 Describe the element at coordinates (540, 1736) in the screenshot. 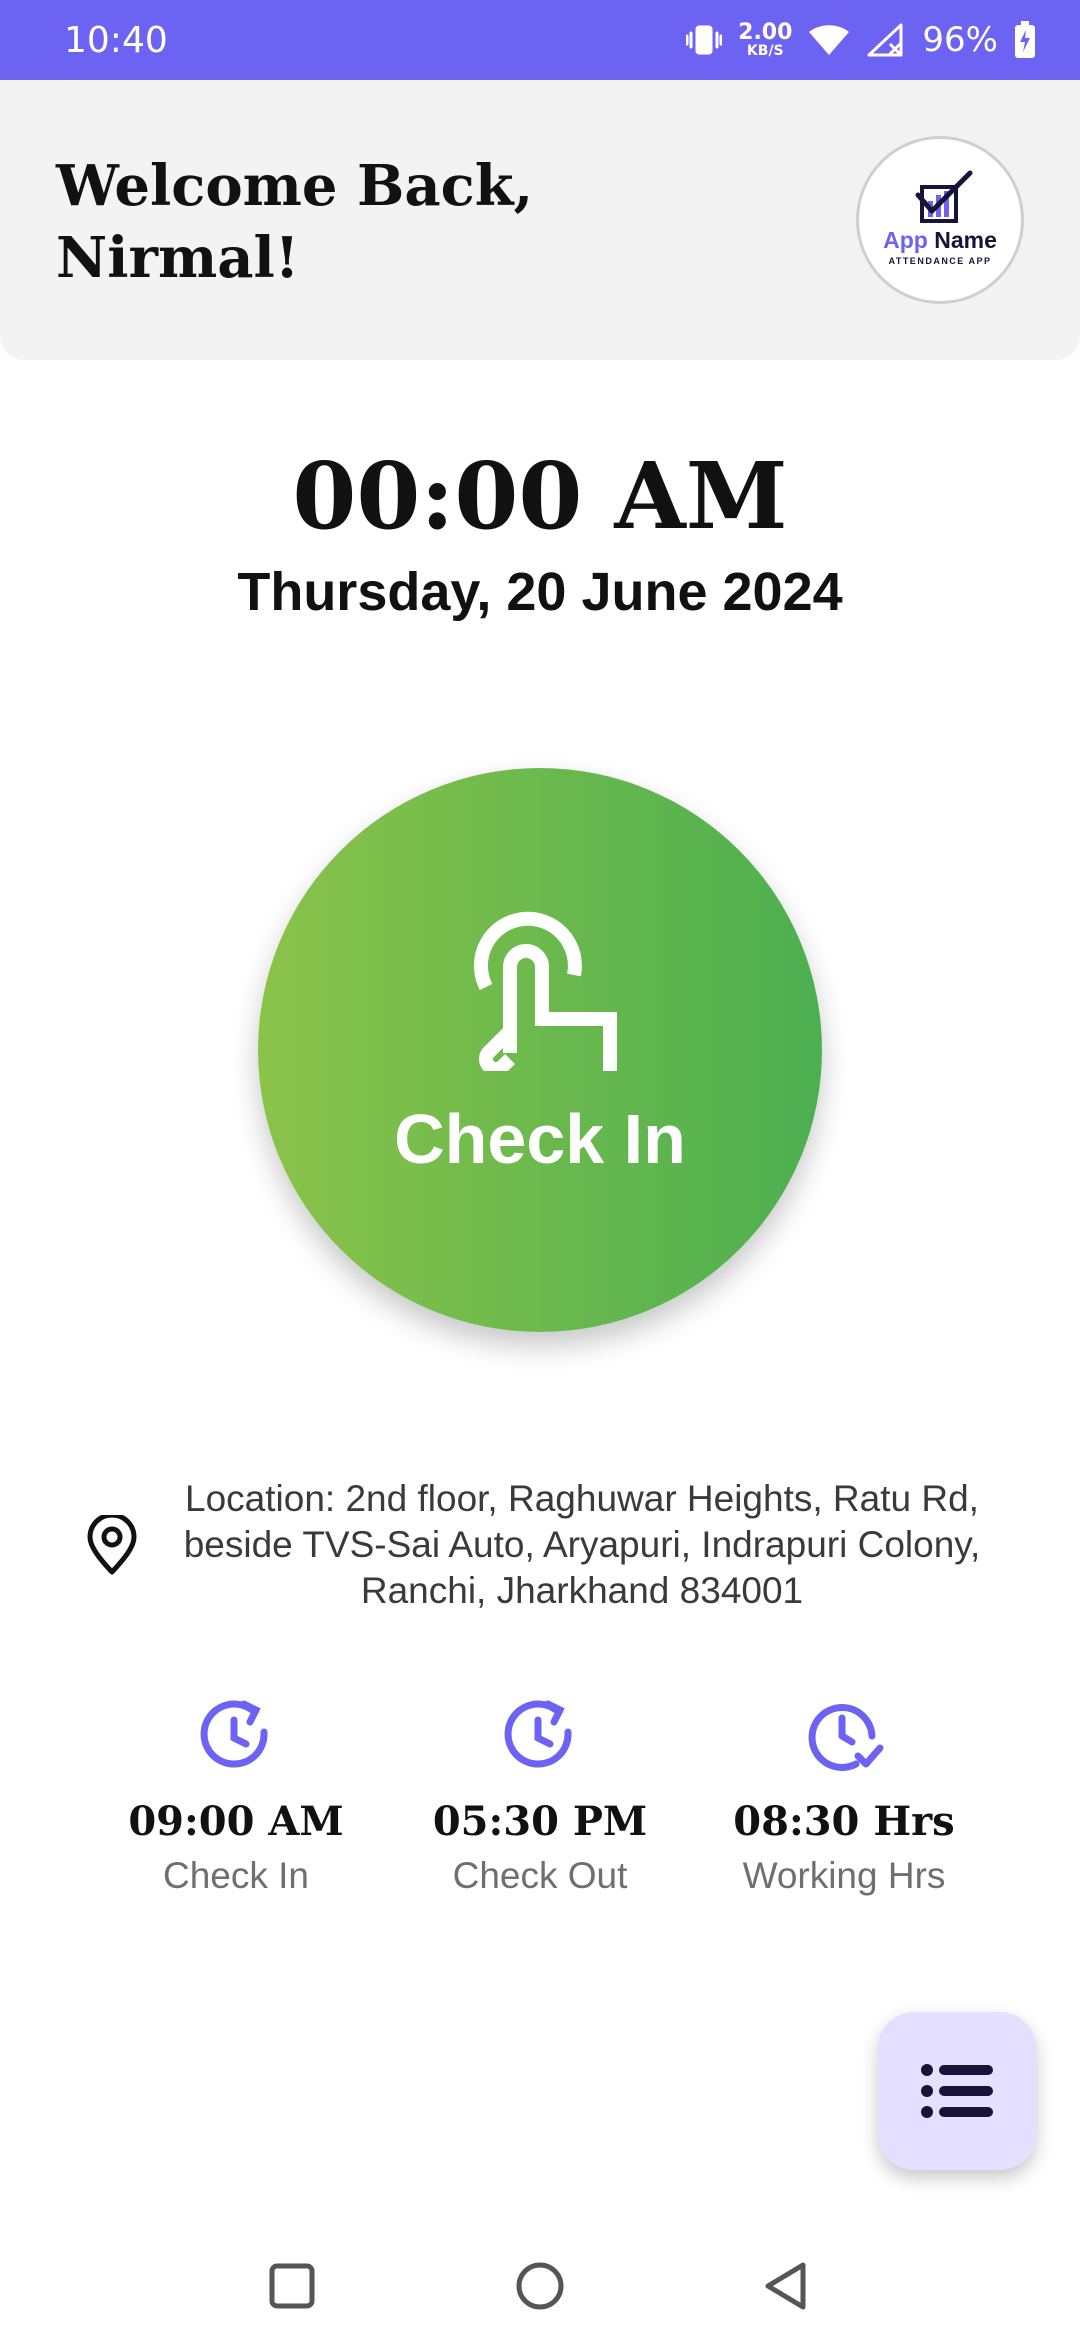

I see `clock-check-out-icon` at that location.